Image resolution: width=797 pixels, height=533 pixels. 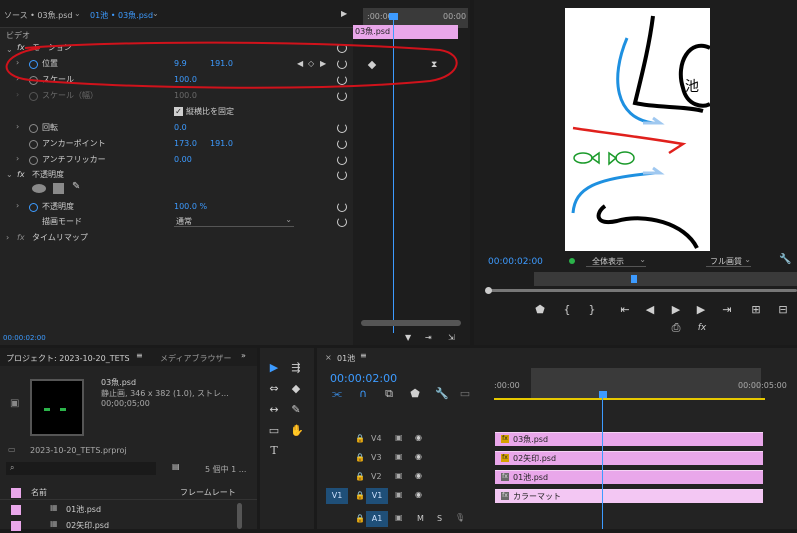 I want to click on work-area, so click(x=646, y=384).